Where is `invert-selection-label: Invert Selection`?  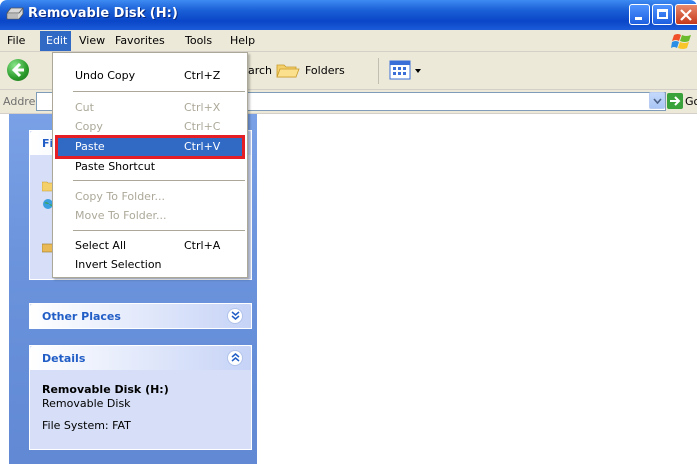
invert-selection-label: Invert Selection is located at coordinates (118, 264).